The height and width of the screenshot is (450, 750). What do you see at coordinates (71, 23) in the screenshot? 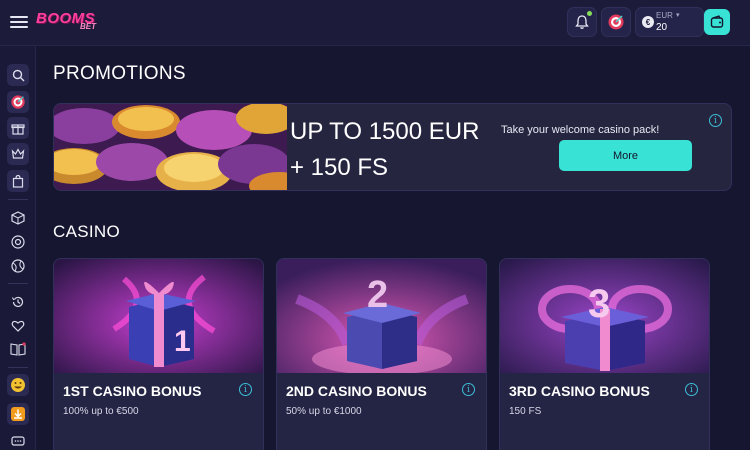
I see `logo: BOOMS BET` at bounding box center [71, 23].